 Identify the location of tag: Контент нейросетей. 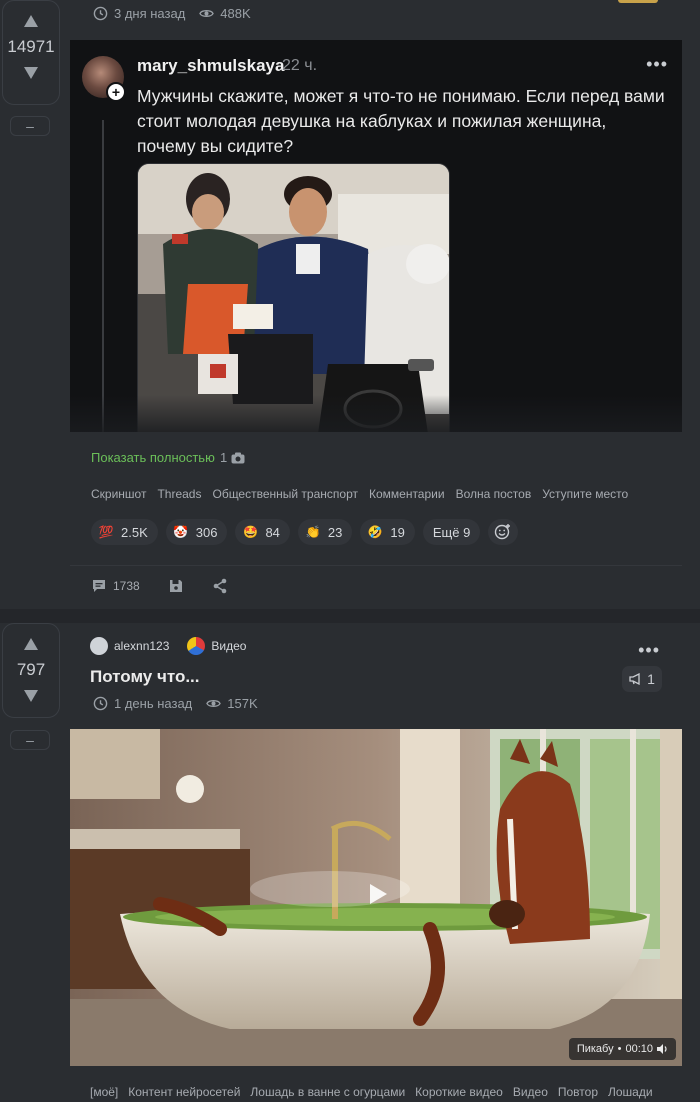
(184, 1092).